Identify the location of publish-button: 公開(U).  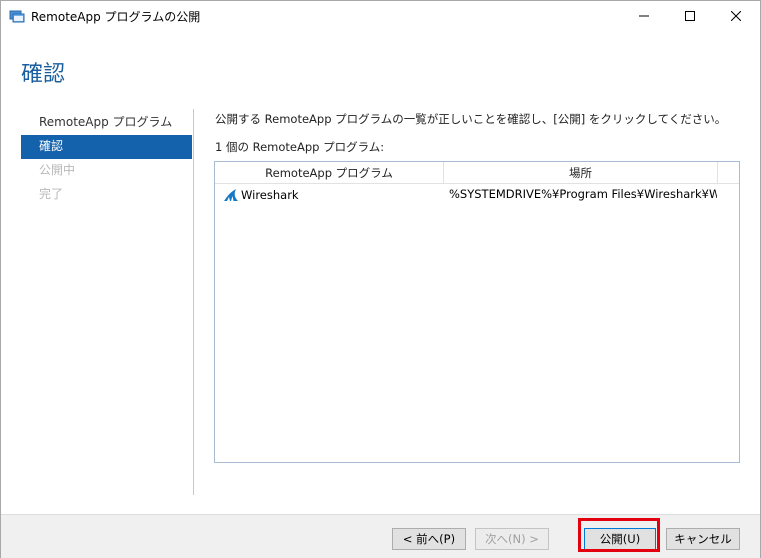
(620, 539).